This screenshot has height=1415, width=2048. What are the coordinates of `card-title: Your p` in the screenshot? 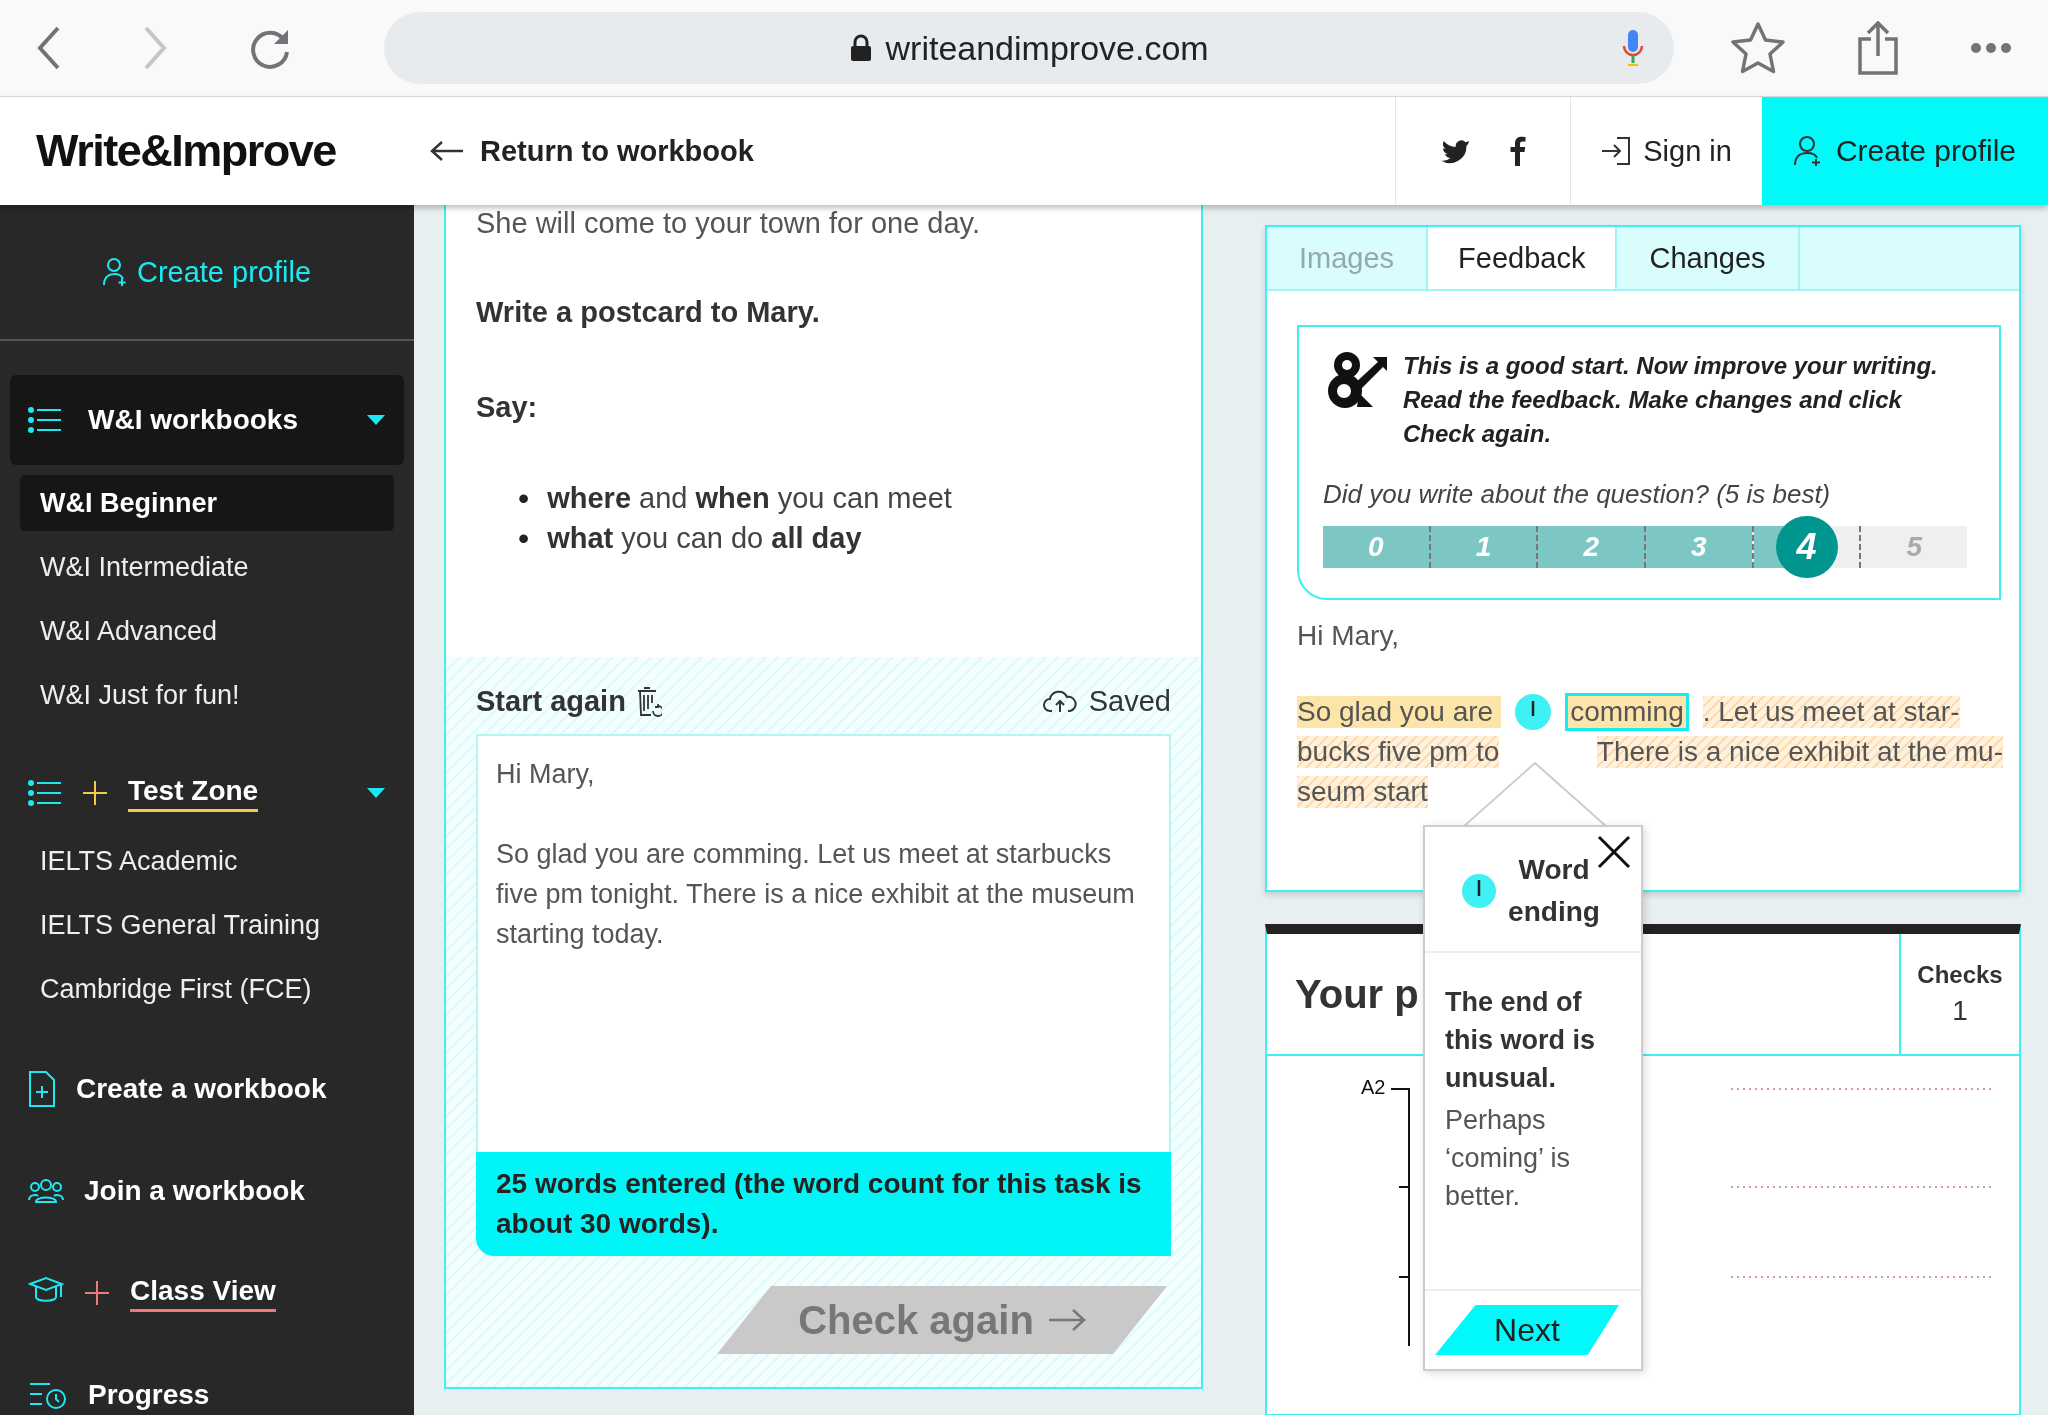 It's located at (1356, 994).